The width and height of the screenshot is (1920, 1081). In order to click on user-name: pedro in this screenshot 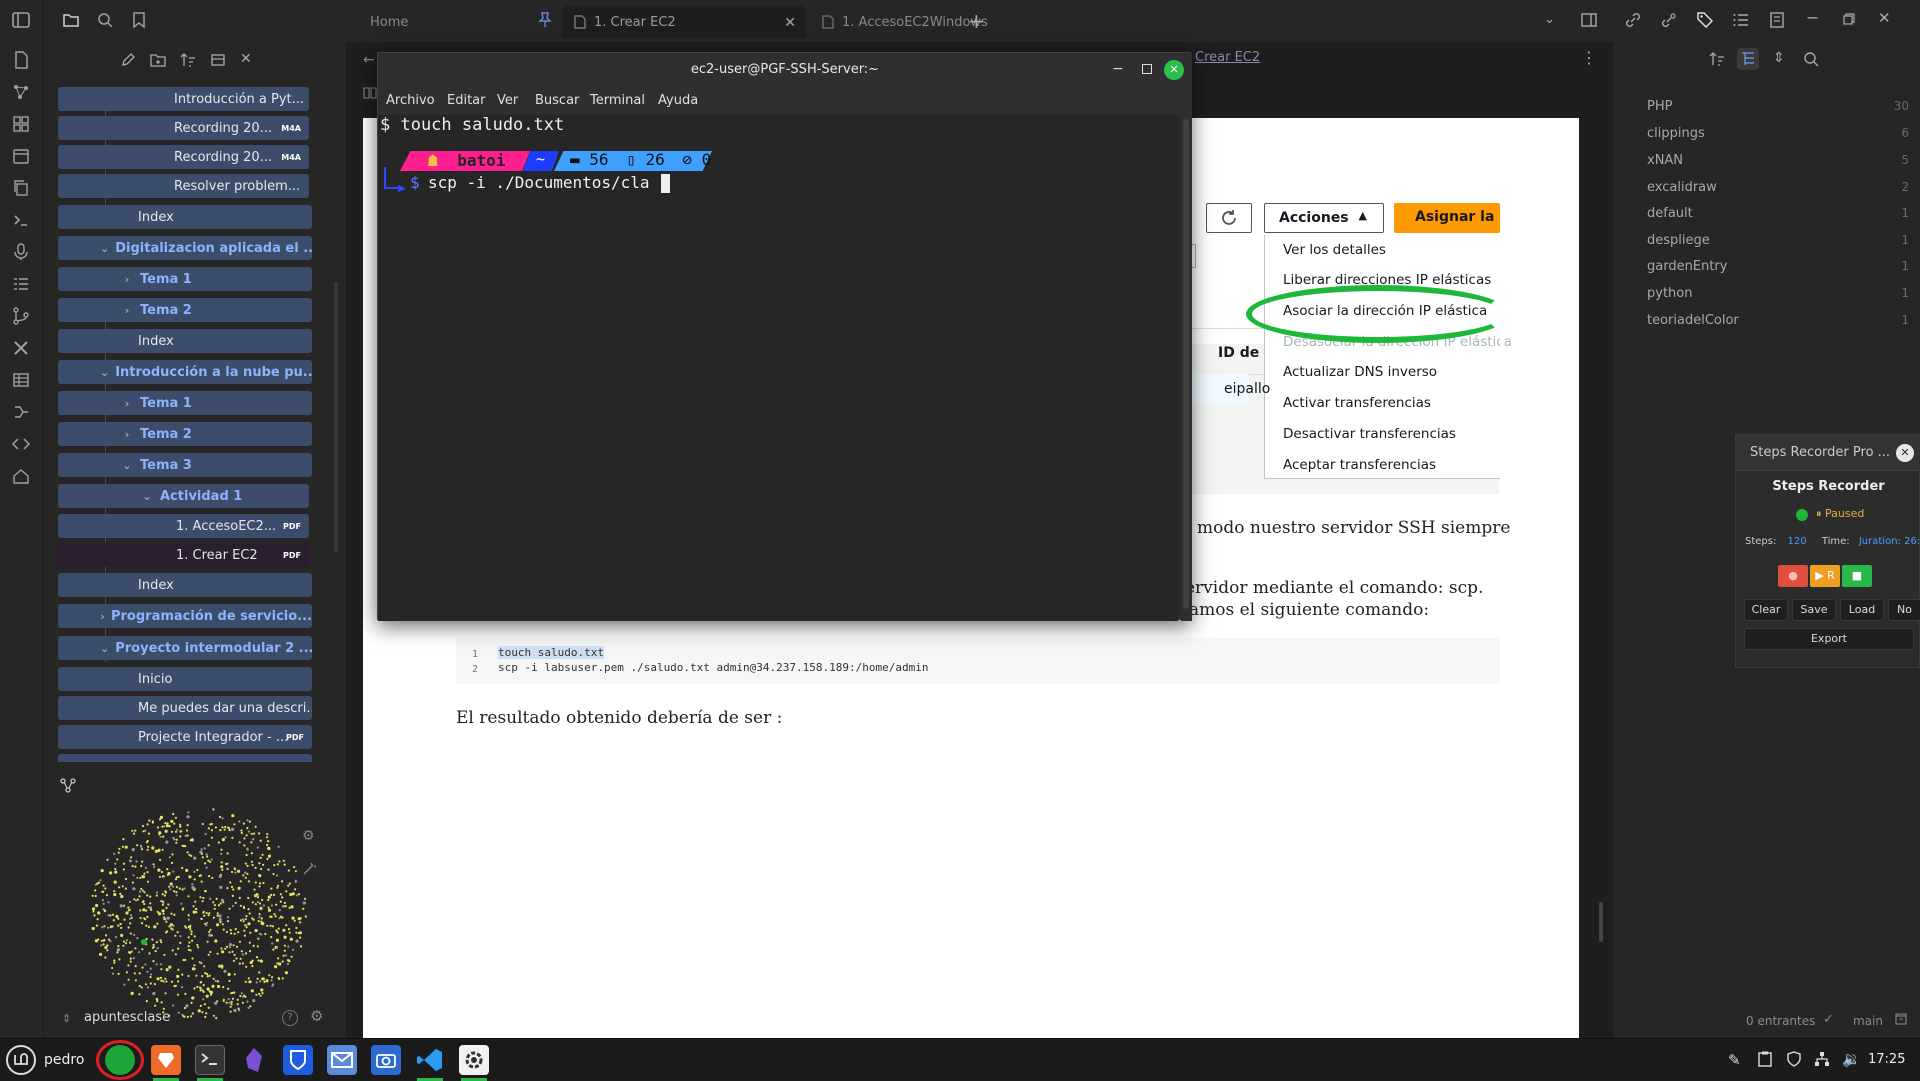, I will do `click(64, 1060)`.